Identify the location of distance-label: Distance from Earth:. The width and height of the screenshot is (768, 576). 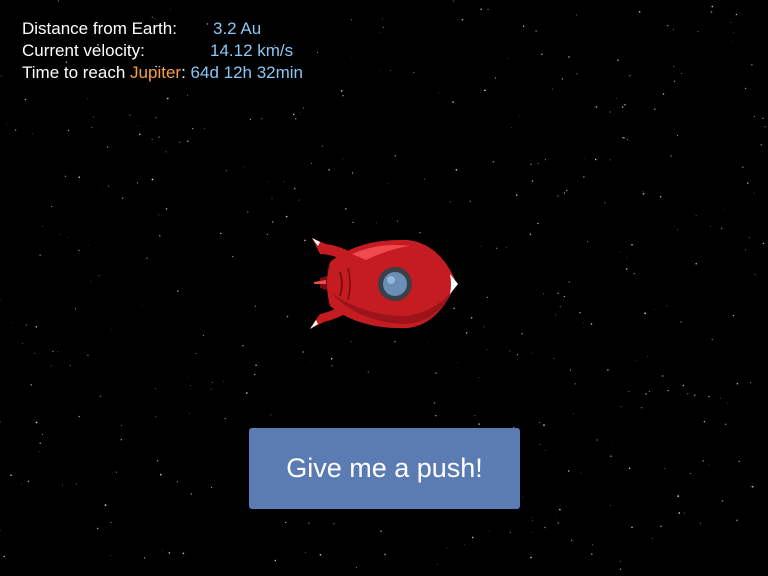
(99, 28).